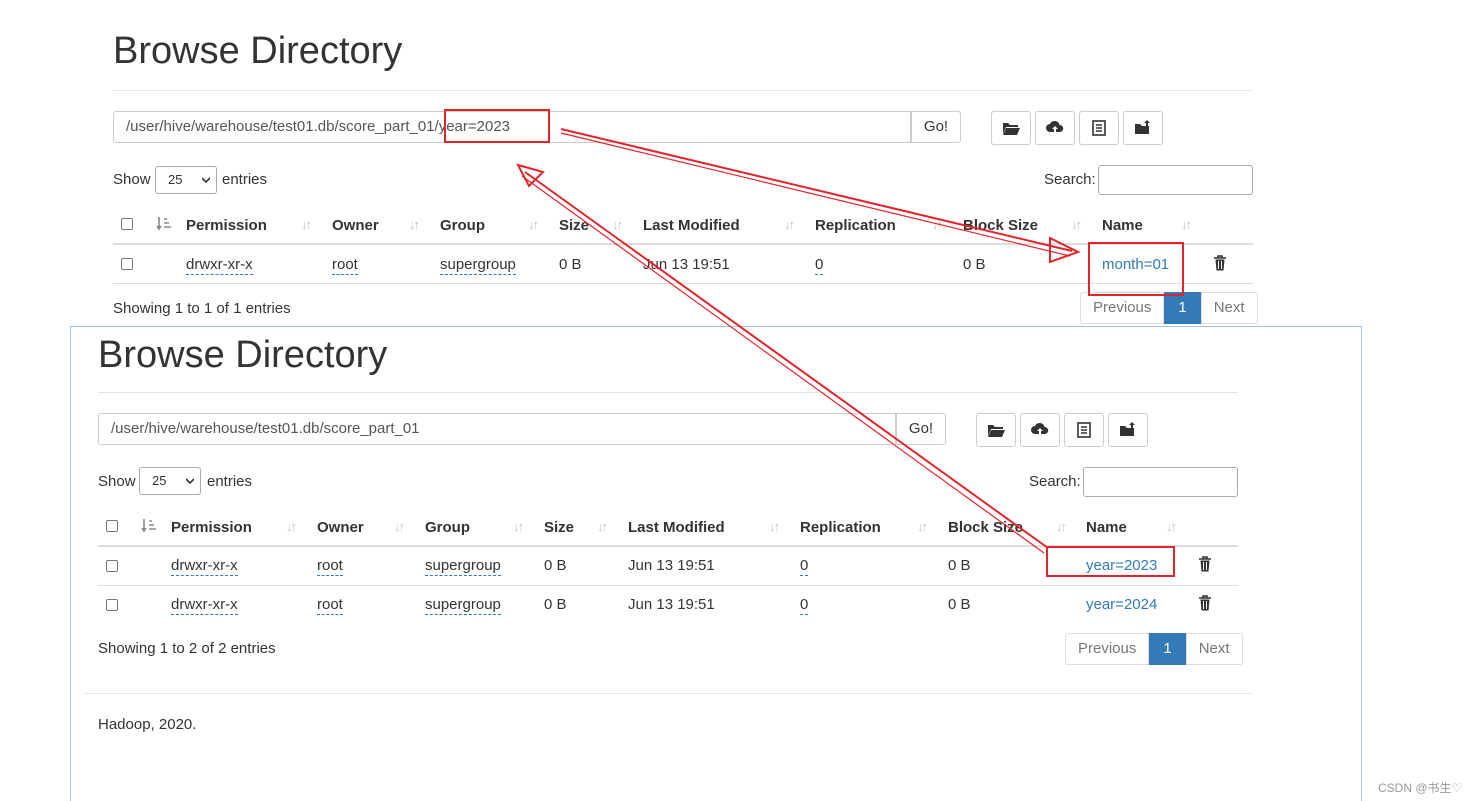 The height and width of the screenshot is (801, 1479). I want to click on annotation-box-year, so click(1110, 561).